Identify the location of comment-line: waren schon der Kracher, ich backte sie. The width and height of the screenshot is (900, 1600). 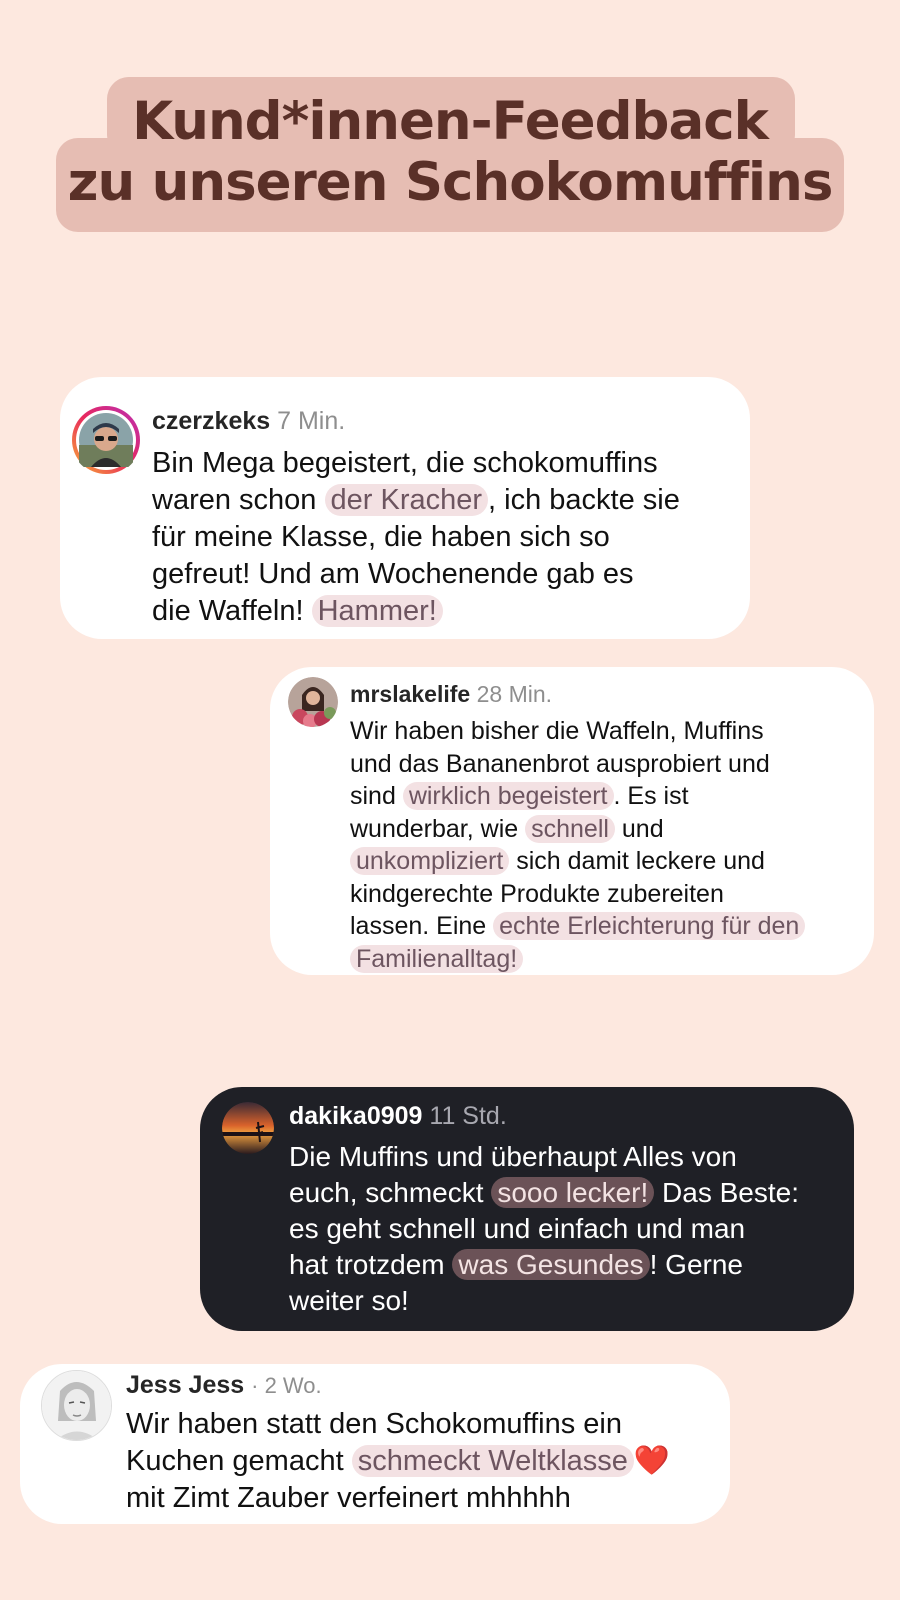
(447, 500).